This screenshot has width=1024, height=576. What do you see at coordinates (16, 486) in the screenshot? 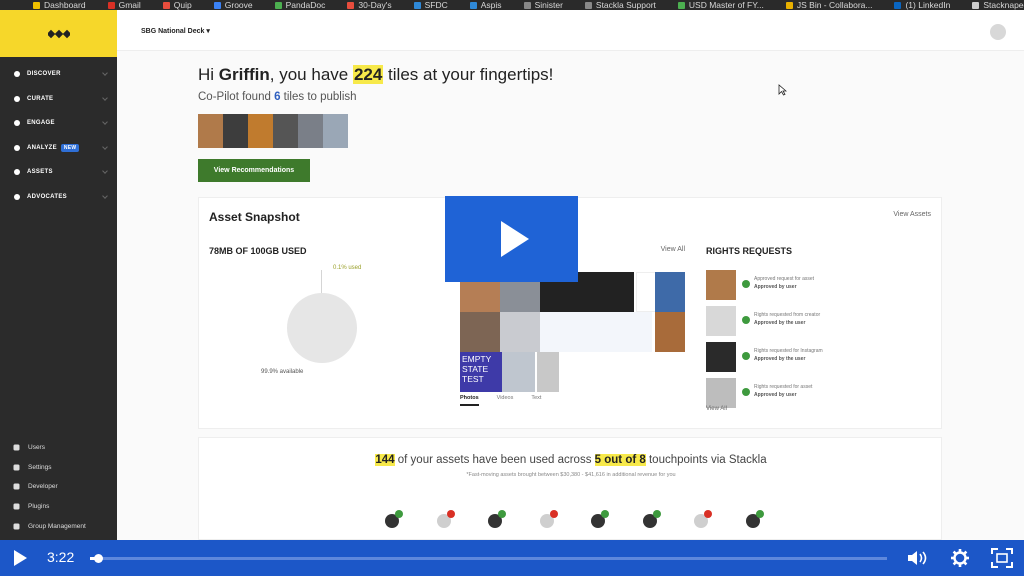
I see `developer-icon` at bounding box center [16, 486].